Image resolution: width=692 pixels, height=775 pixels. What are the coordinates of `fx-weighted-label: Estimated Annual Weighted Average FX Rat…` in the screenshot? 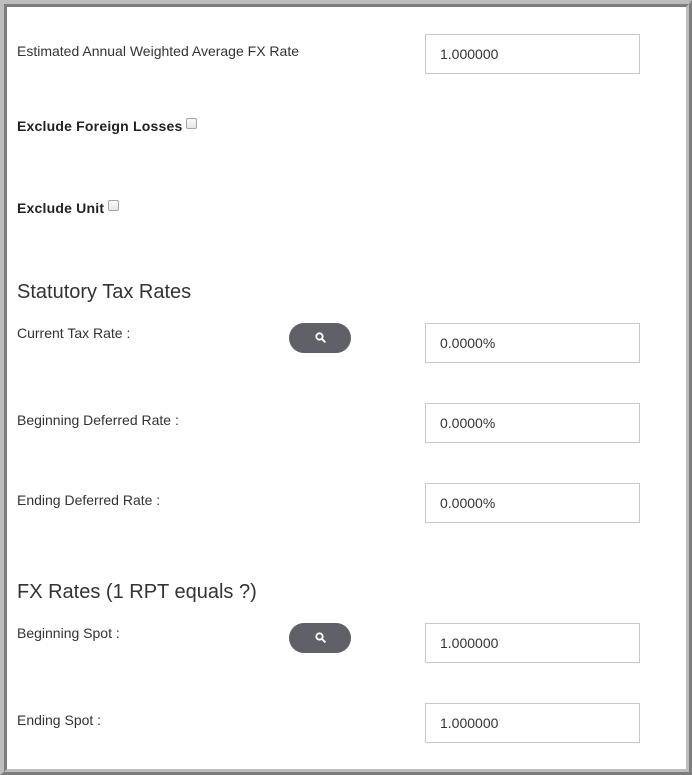 It's located at (158, 51).